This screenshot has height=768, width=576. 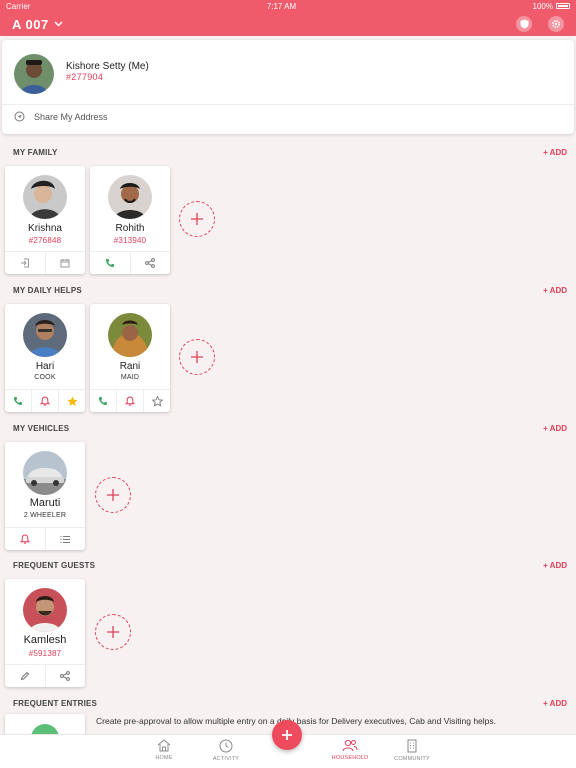 What do you see at coordinates (45, 640) in the screenshot?
I see `guest-name: Kamlesh` at bounding box center [45, 640].